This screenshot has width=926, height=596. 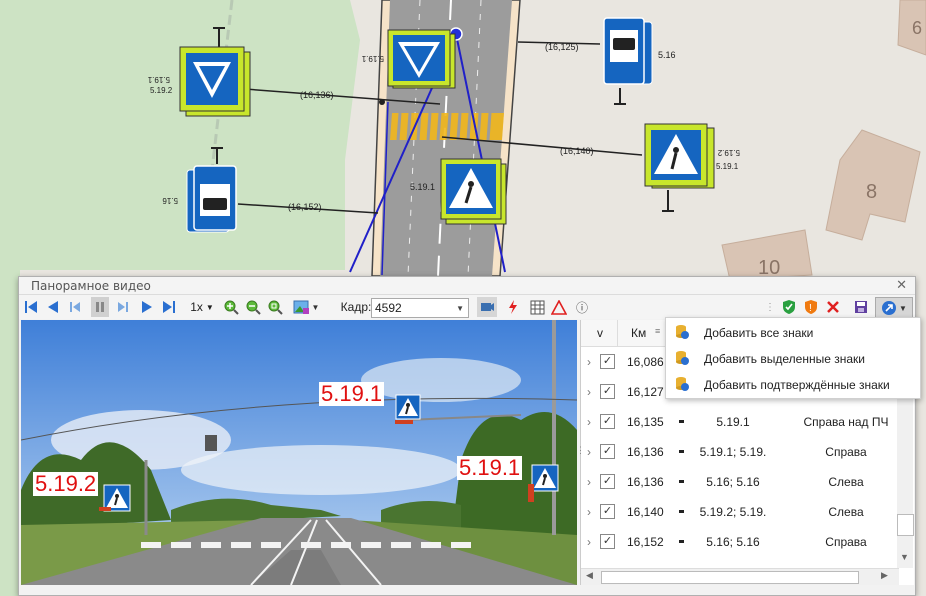 I want to click on first-frame-button, so click(x=31, y=307).